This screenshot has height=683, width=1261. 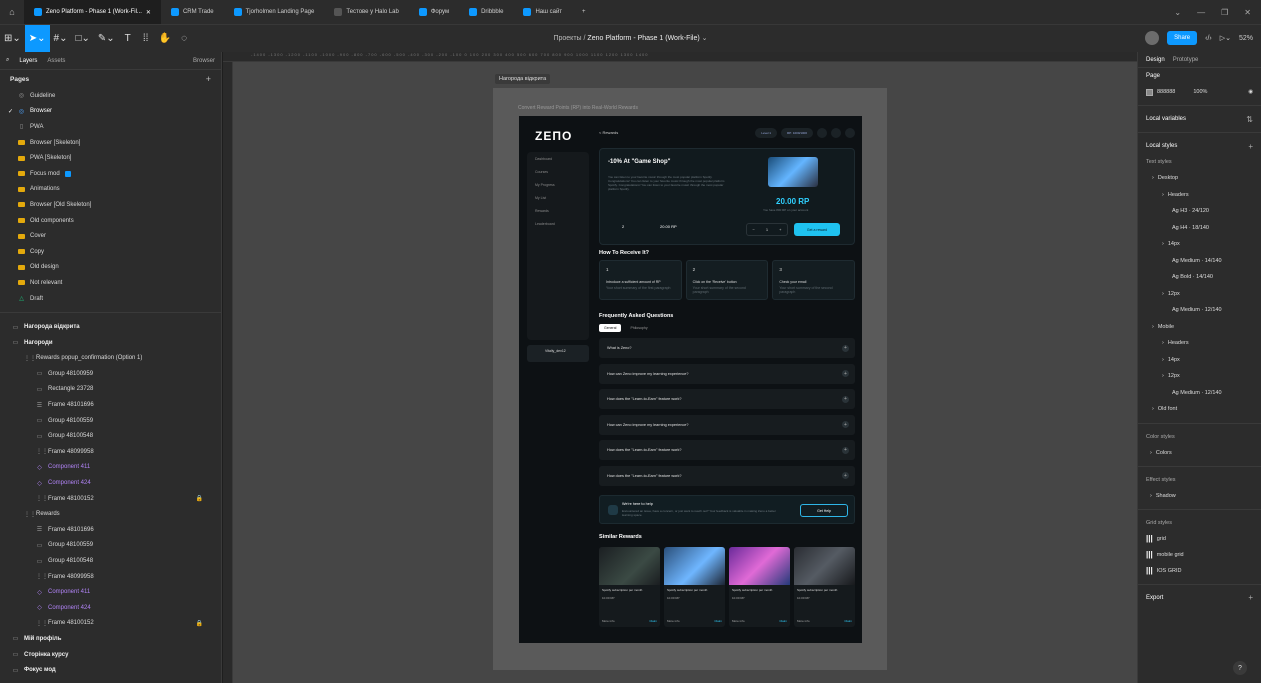 What do you see at coordinates (110, 670) in the screenshot?
I see `layer-item: ▭ Фокус мод` at bounding box center [110, 670].